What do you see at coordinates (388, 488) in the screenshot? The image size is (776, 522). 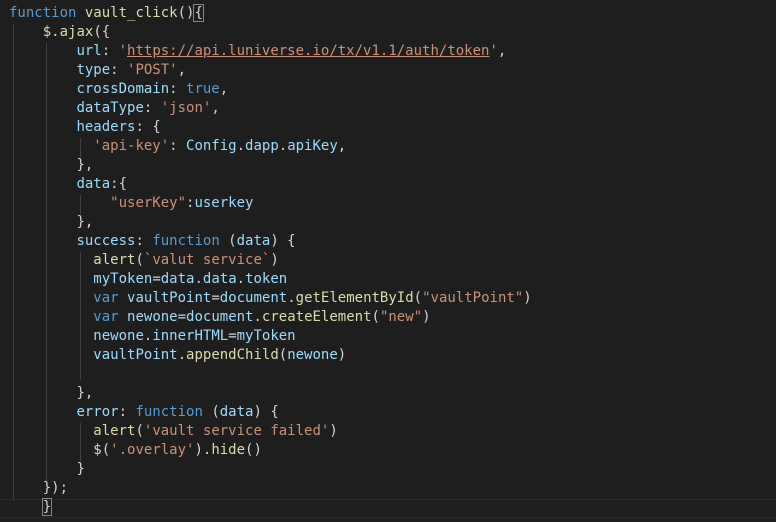 I see `code-line: });` at bounding box center [388, 488].